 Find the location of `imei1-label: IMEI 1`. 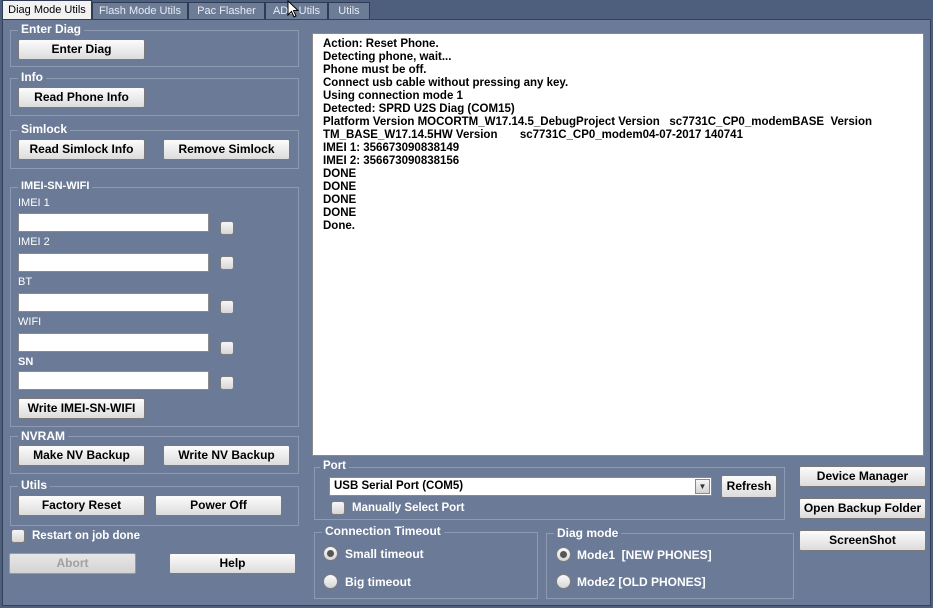

imei1-label: IMEI 1 is located at coordinates (34, 203).